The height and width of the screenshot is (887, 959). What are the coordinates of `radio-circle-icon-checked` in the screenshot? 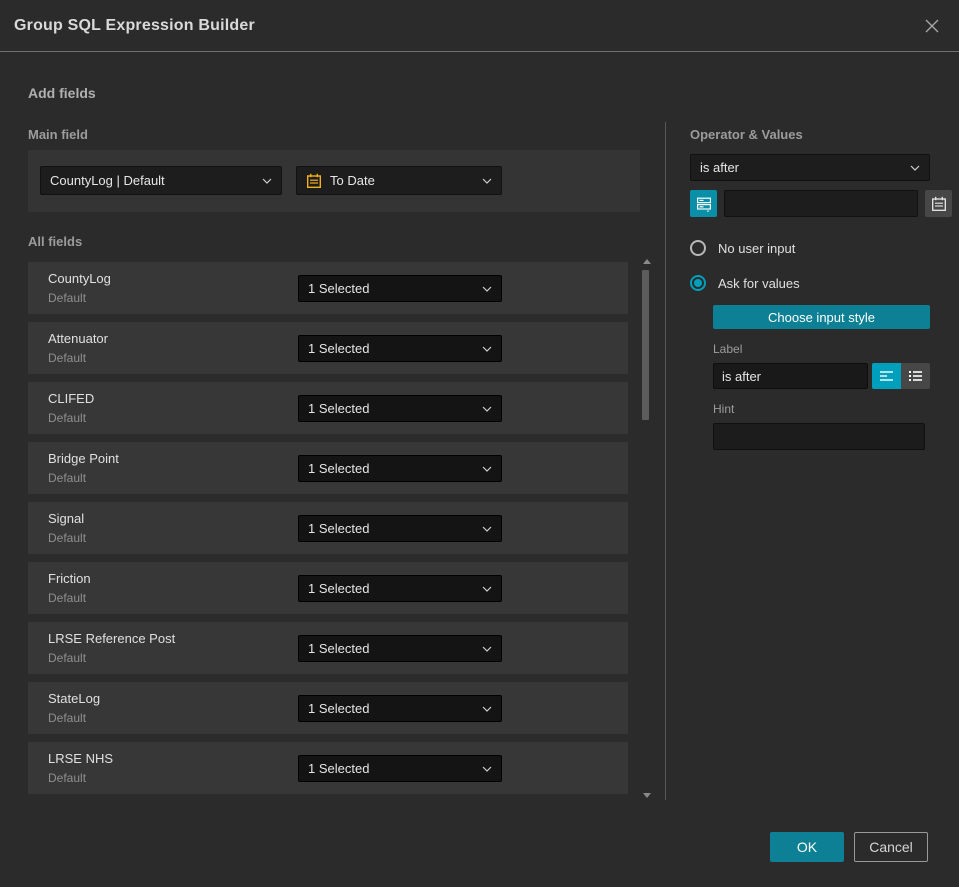 It's located at (698, 283).